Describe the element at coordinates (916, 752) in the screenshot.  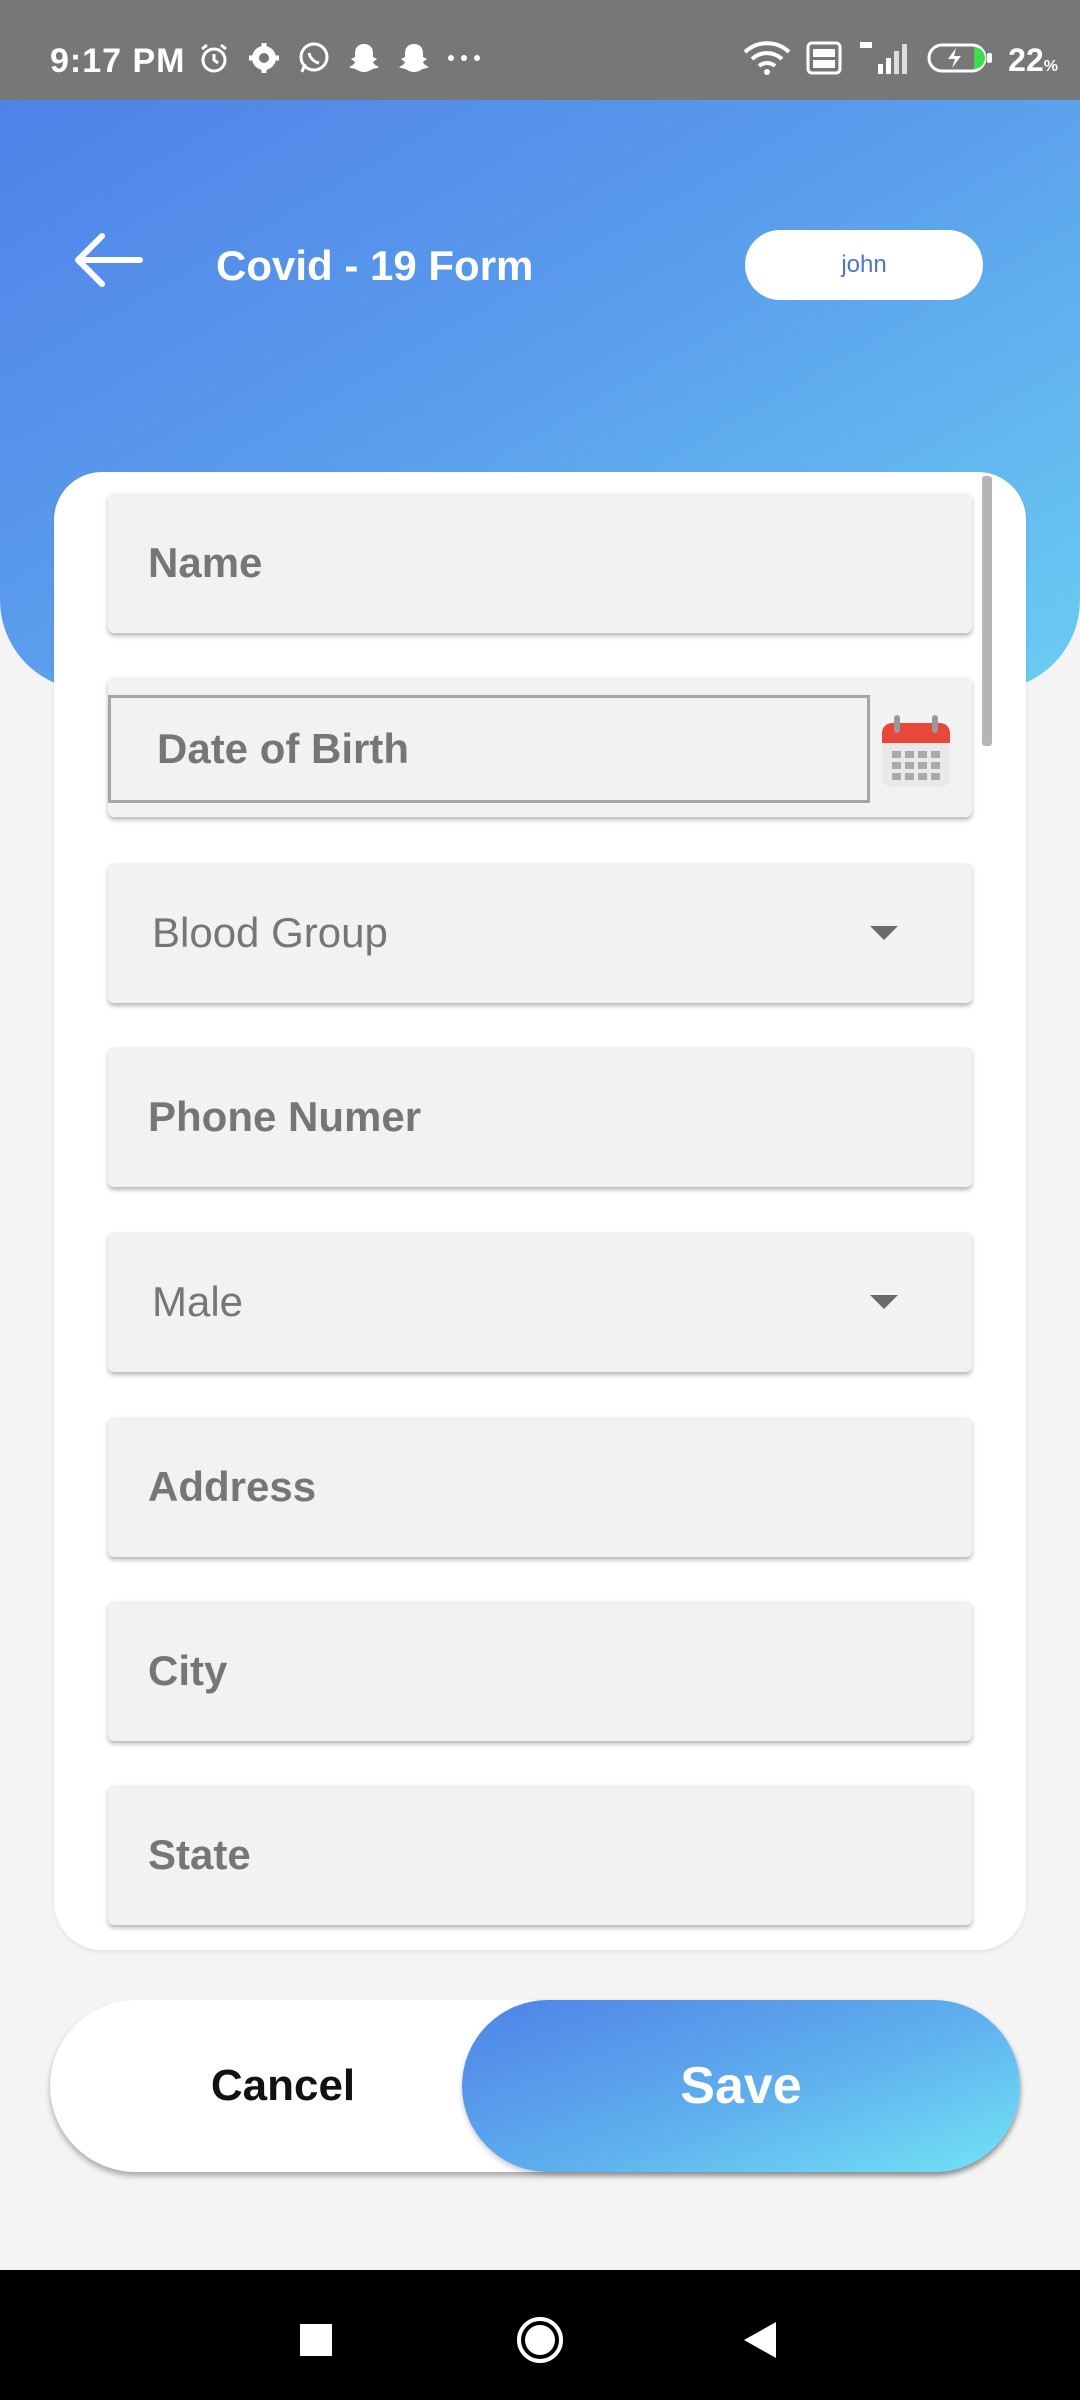
I see `calendar-icon` at that location.